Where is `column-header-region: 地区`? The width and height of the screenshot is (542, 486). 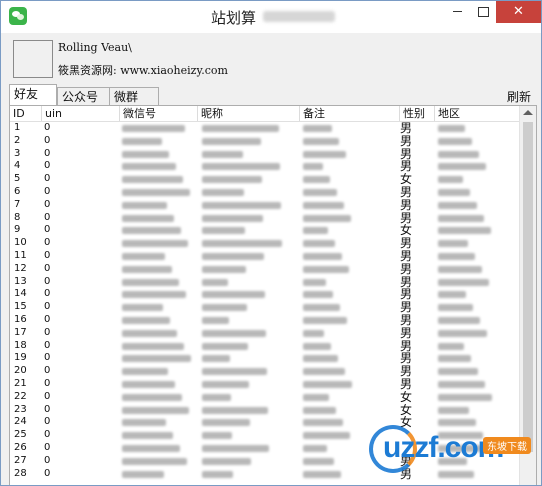
column-header-region: 地区 is located at coordinates (477, 113).